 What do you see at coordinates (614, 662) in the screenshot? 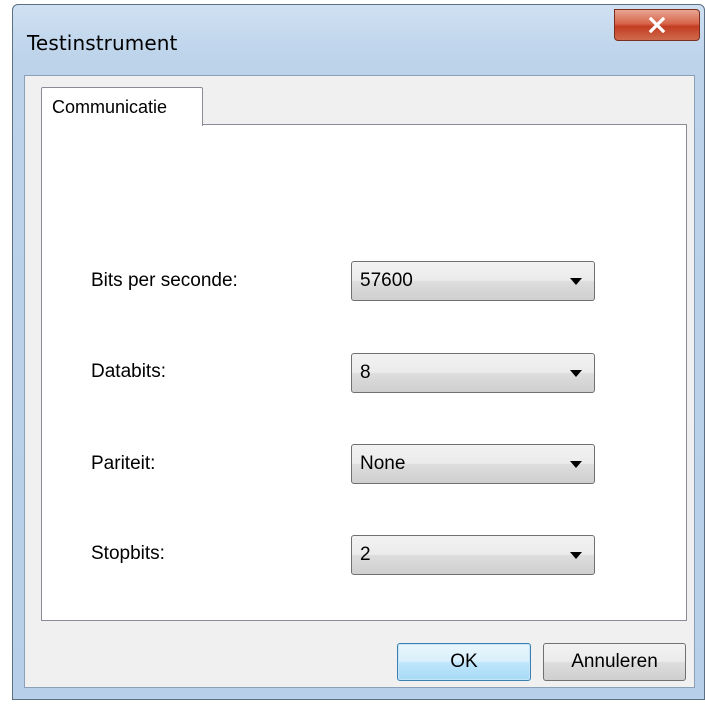
I see `cancel-button: Annuleren` at bounding box center [614, 662].